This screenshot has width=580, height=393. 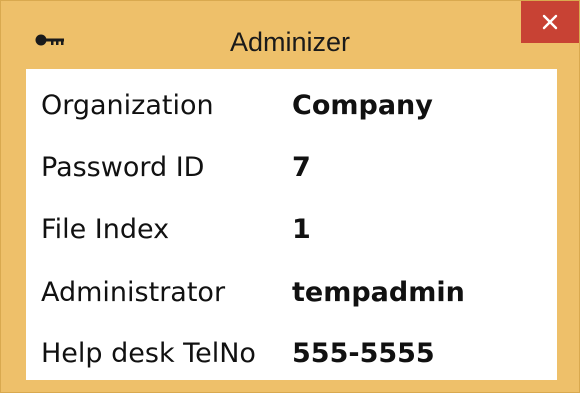 I want to click on field-label: Administrator, so click(x=133, y=292).